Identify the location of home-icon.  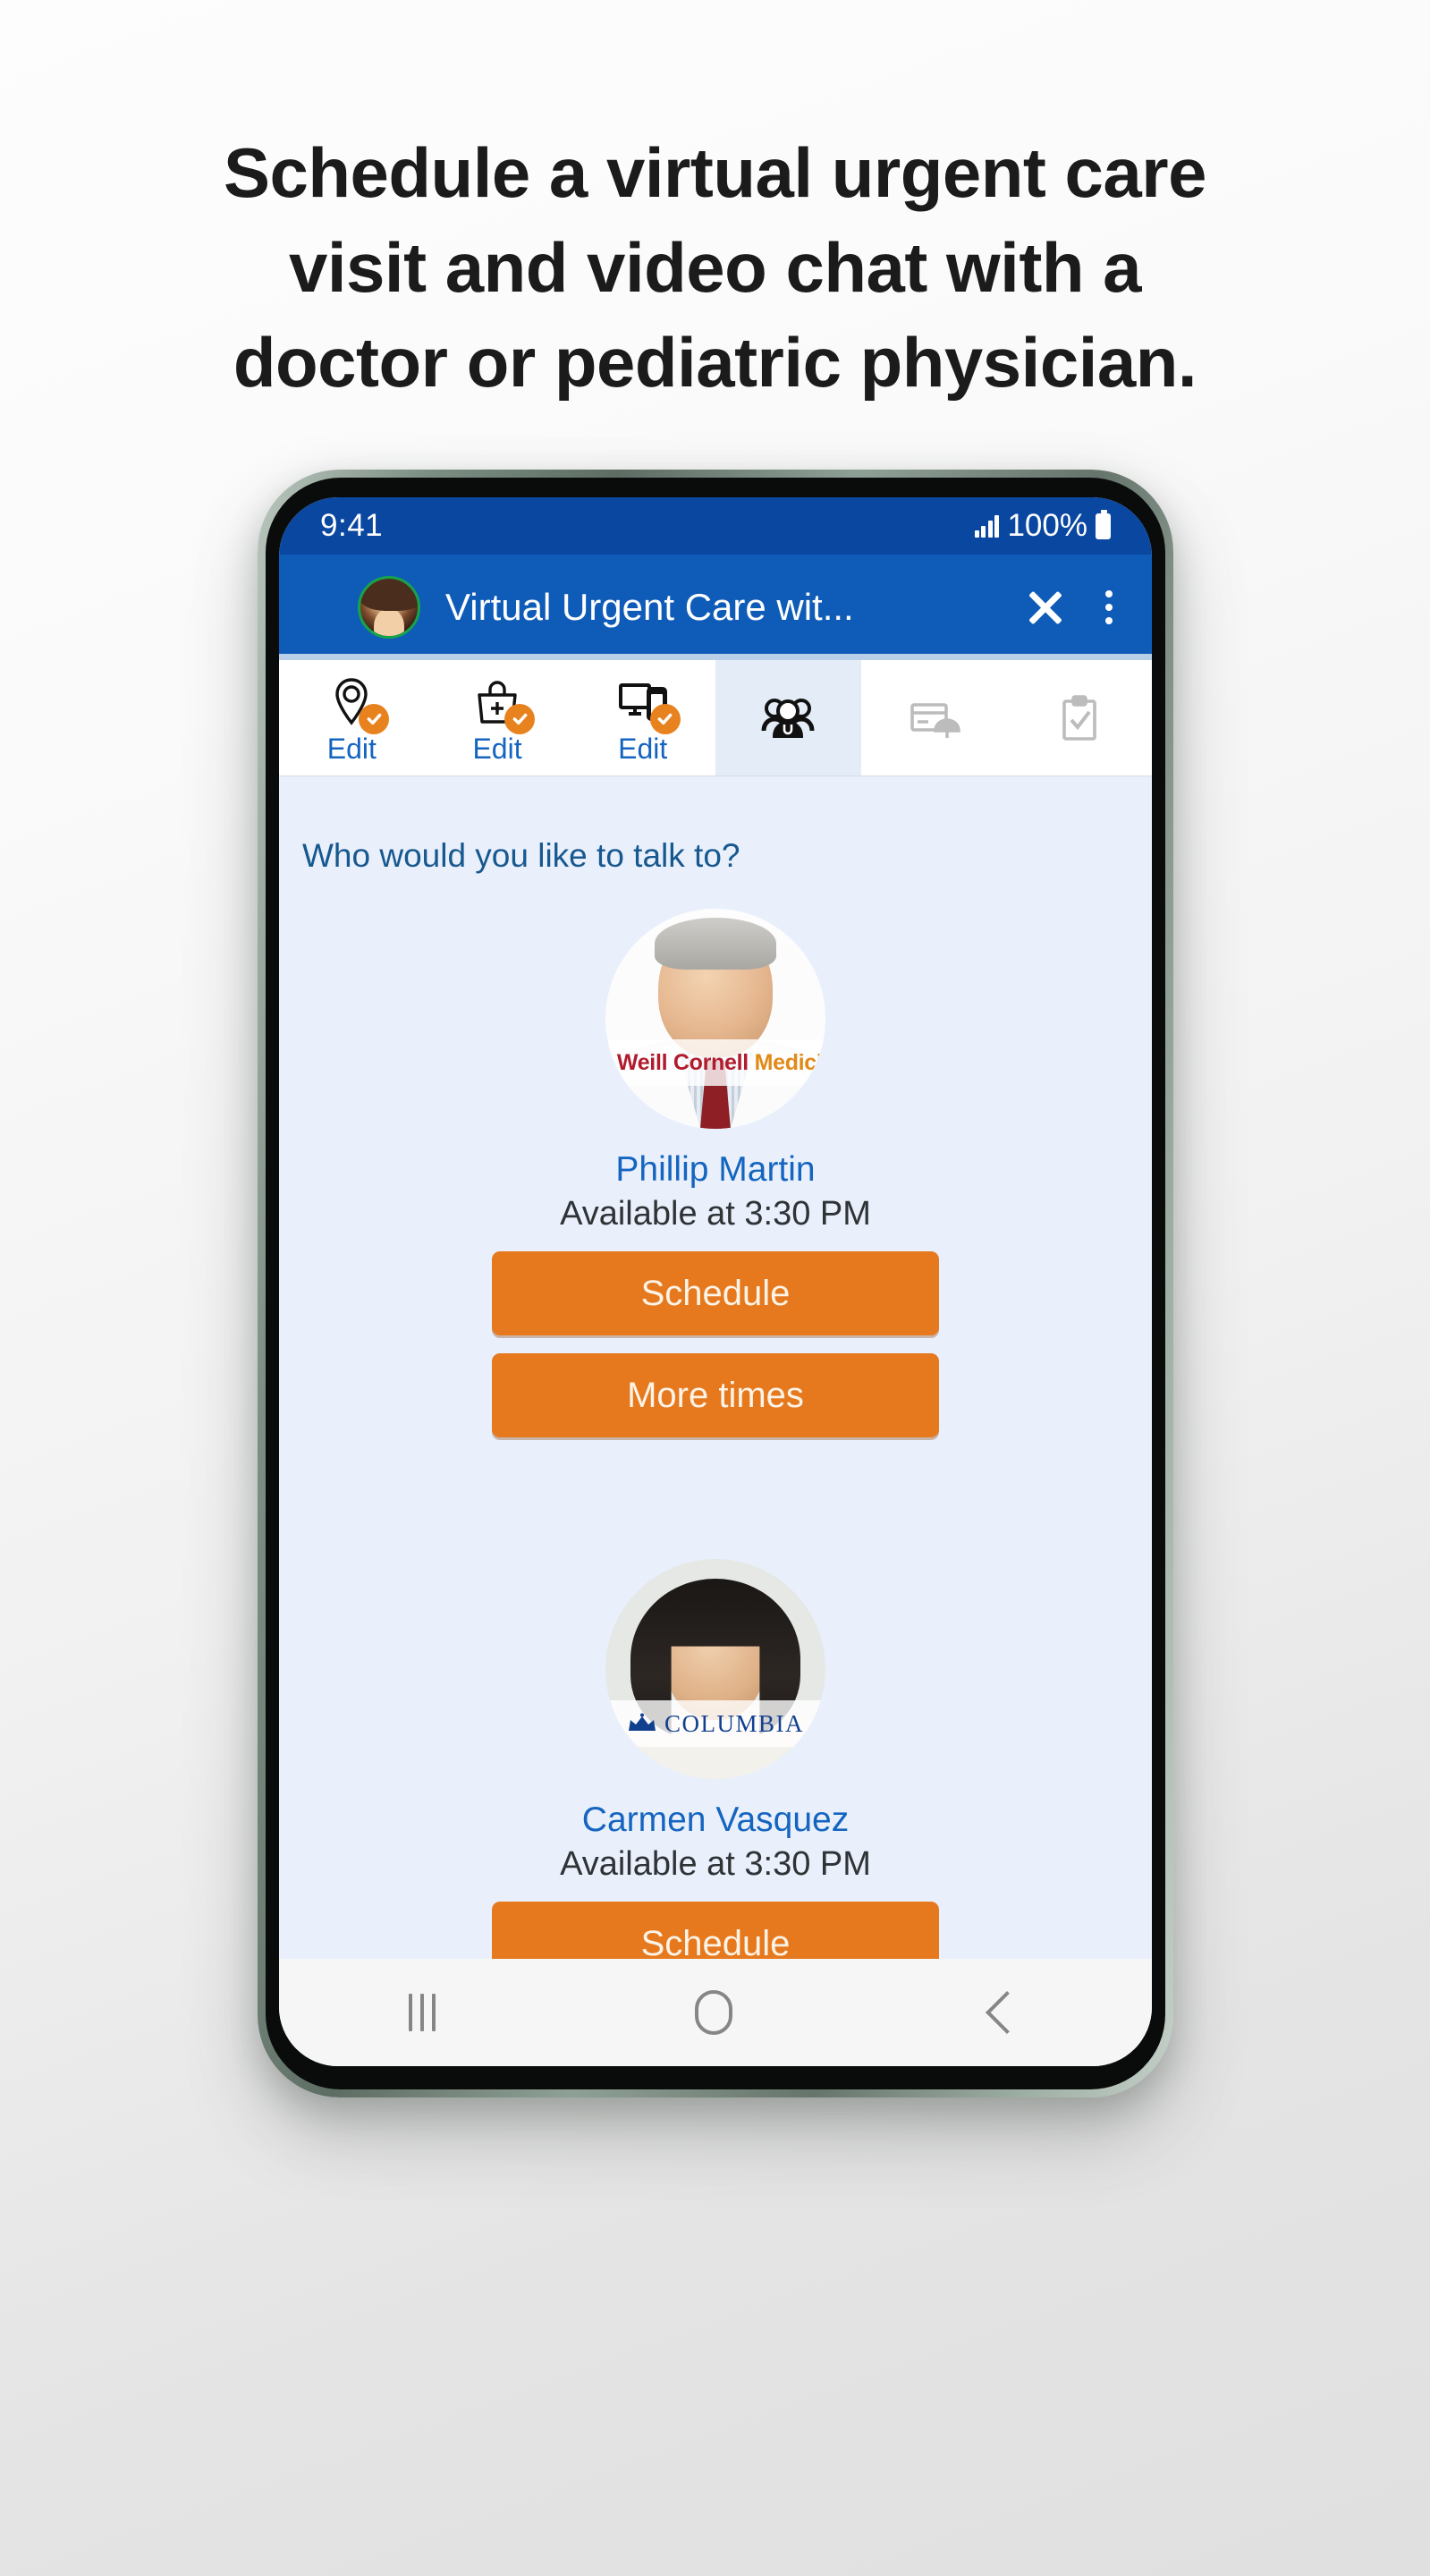
(713, 2012).